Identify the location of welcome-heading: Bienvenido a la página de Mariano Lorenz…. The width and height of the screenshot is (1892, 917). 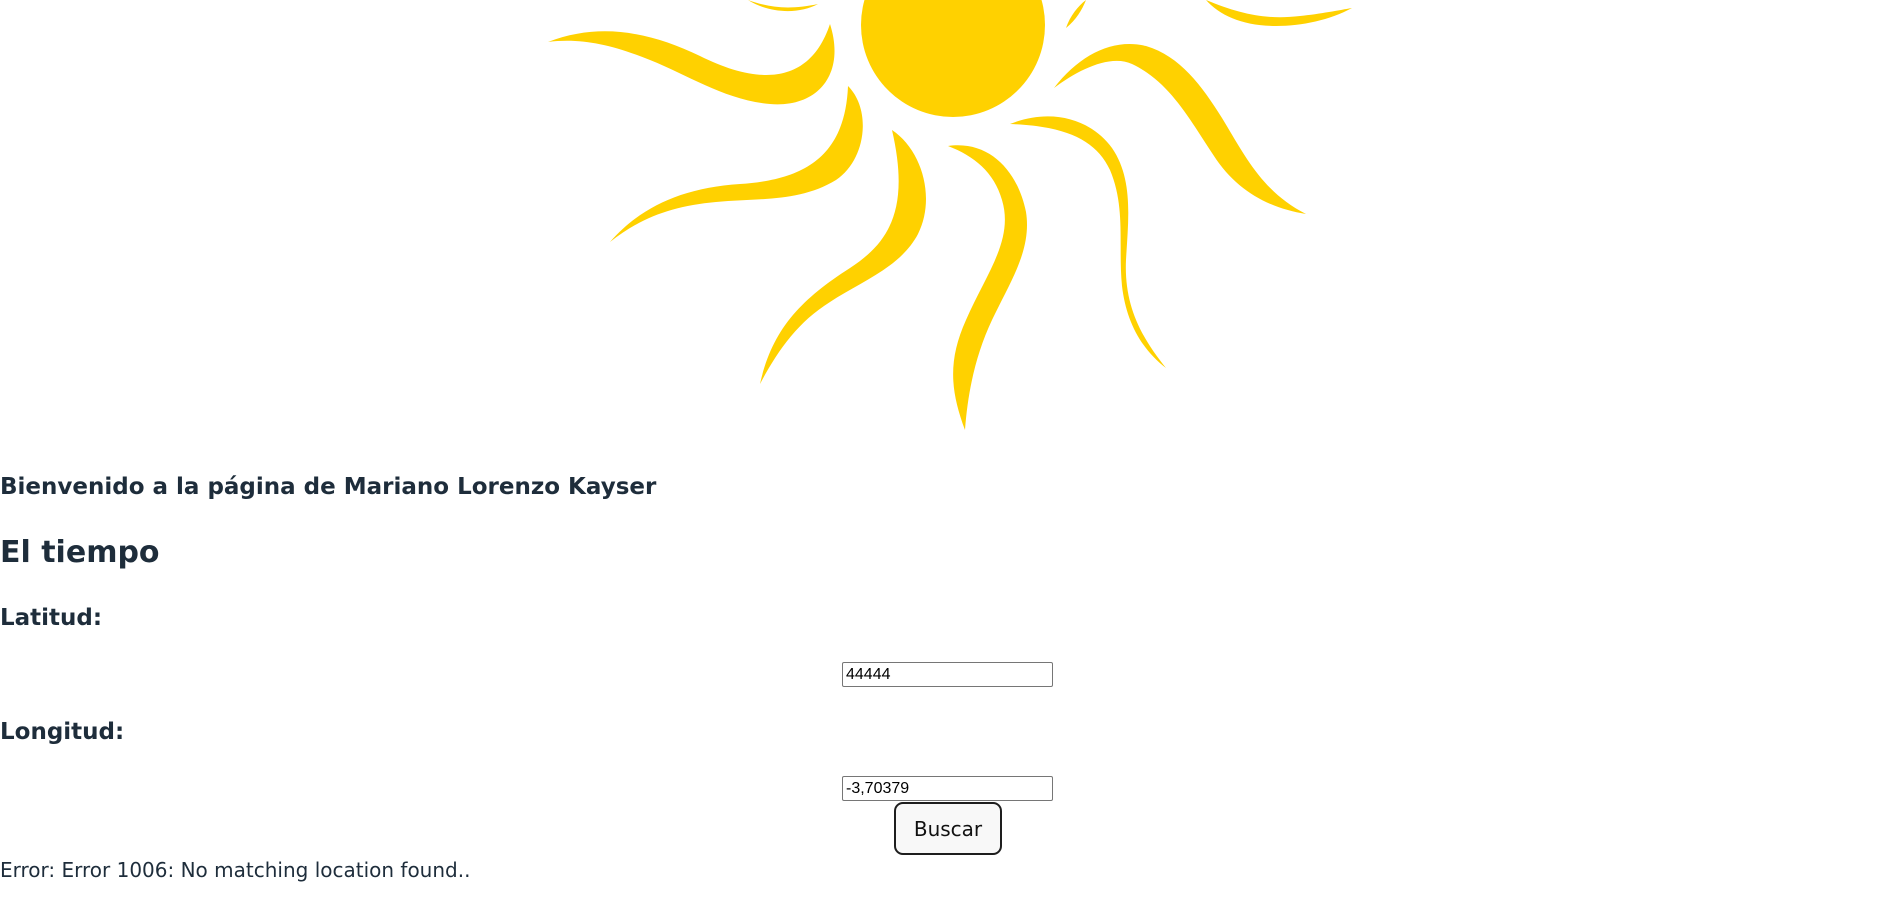
(328, 487).